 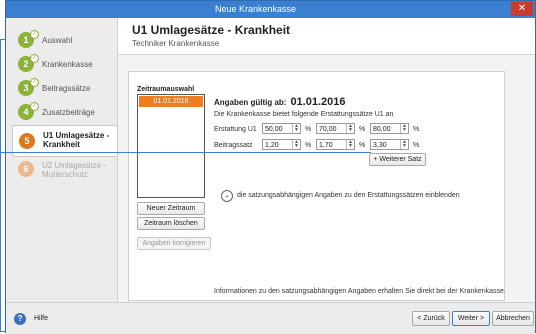 I want to click on step-number-5: 5, so click(x=27, y=141).